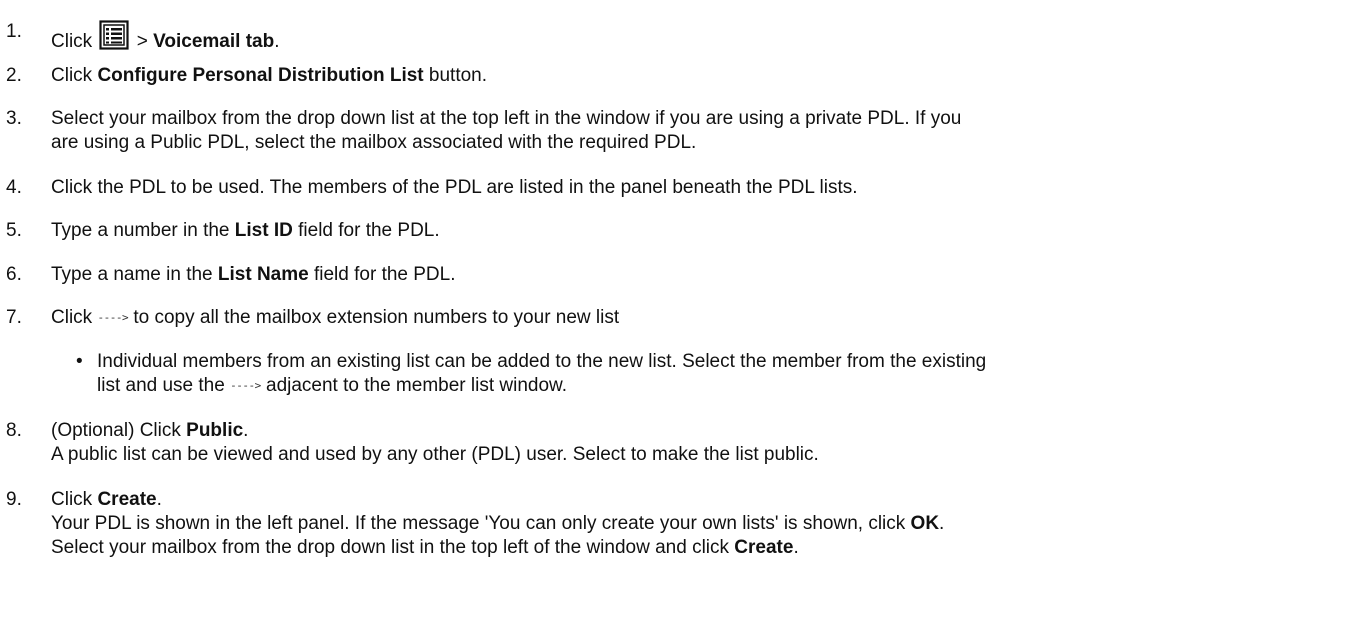  What do you see at coordinates (14, 274) in the screenshot?
I see `step-number: 6.` at bounding box center [14, 274].